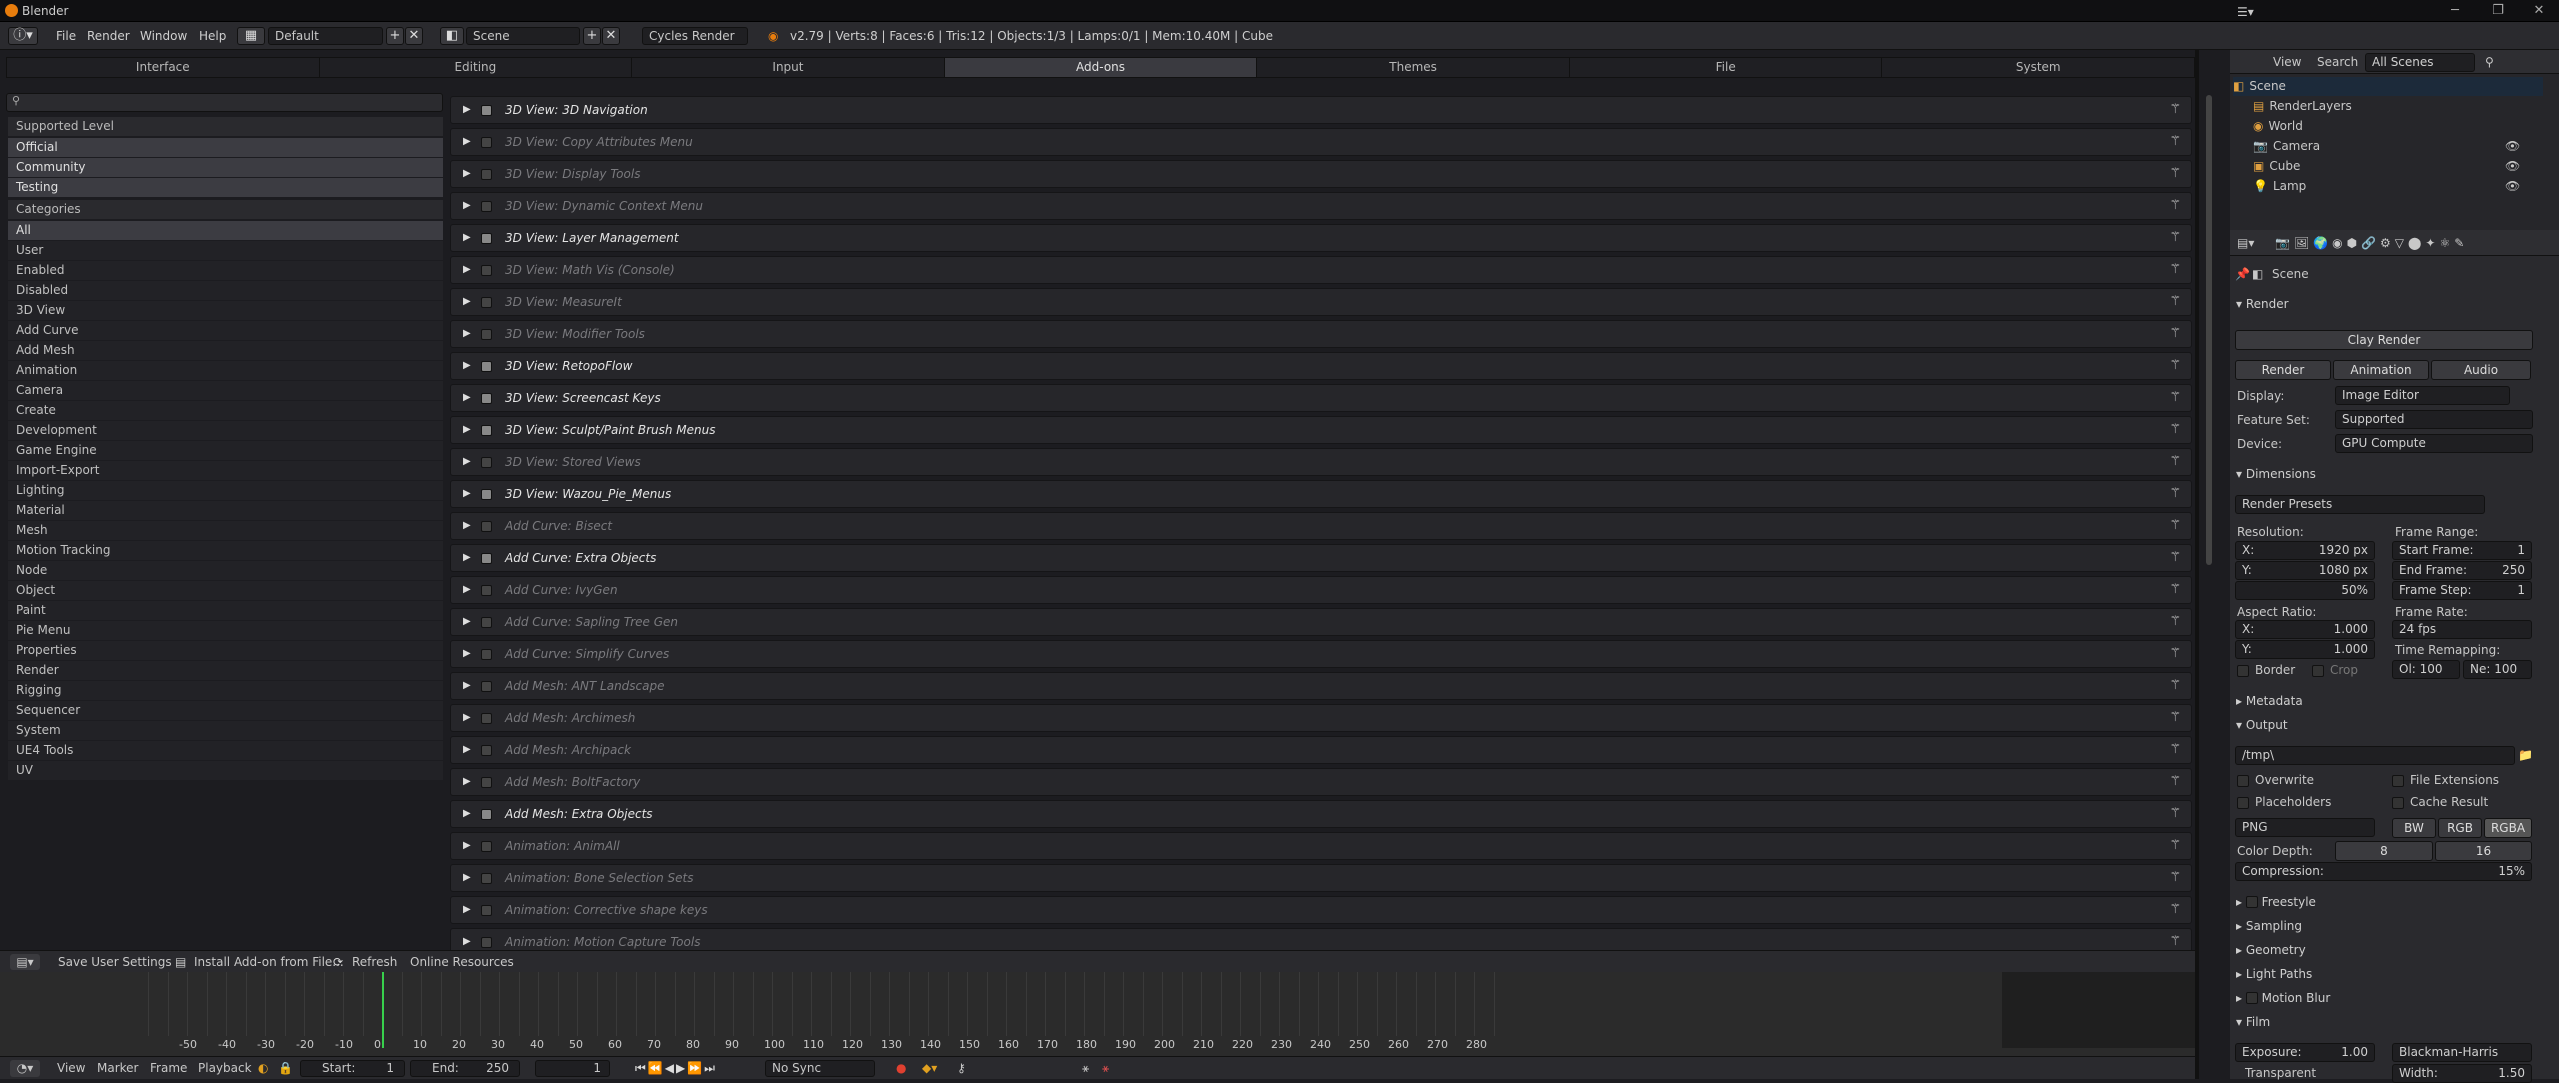  What do you see at coordinates (23, 36) in the screenshot?
I see `editor-type-icon: ⓘ▾` at bounding box center [23, 36].